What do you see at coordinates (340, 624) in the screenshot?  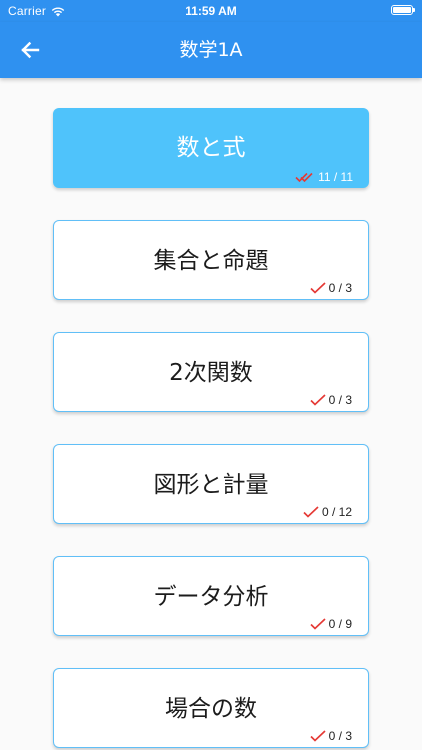 I see `progress-count: 0 / 9` at bounding box center [340, 624].